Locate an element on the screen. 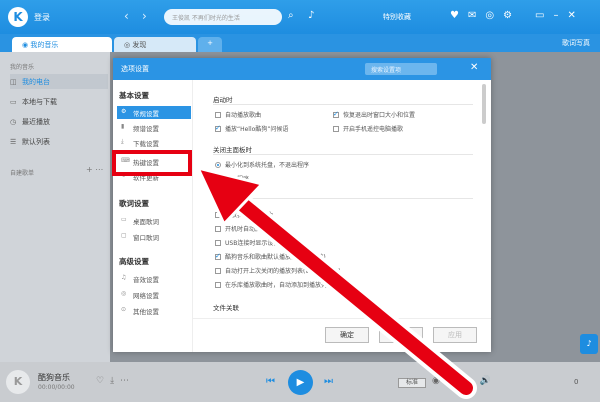  login-link: 登录 is located at coordinates (42, 17).